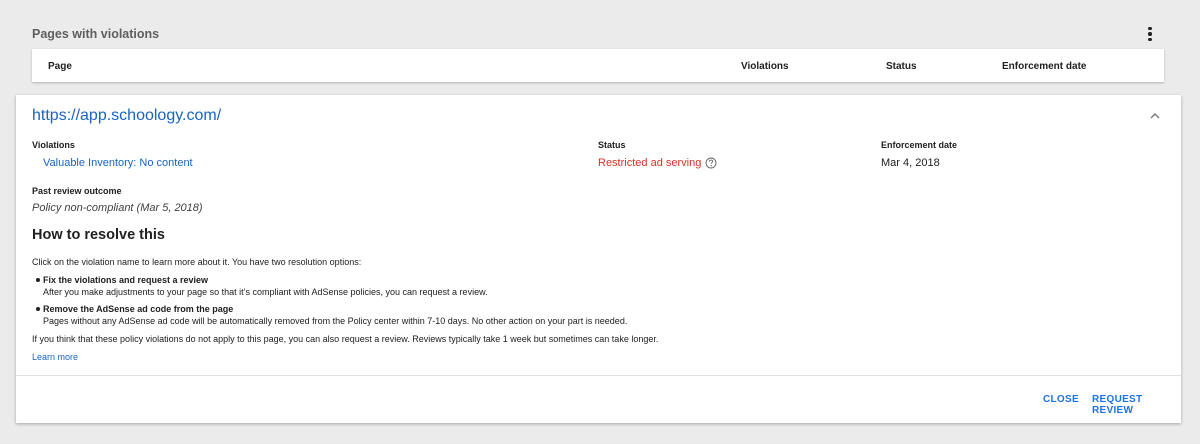 Image resolution: width=1200 pixels, height=444 pixels. I want to click on request-review-button: REQUEST REVIEW, so click(1136, 405).